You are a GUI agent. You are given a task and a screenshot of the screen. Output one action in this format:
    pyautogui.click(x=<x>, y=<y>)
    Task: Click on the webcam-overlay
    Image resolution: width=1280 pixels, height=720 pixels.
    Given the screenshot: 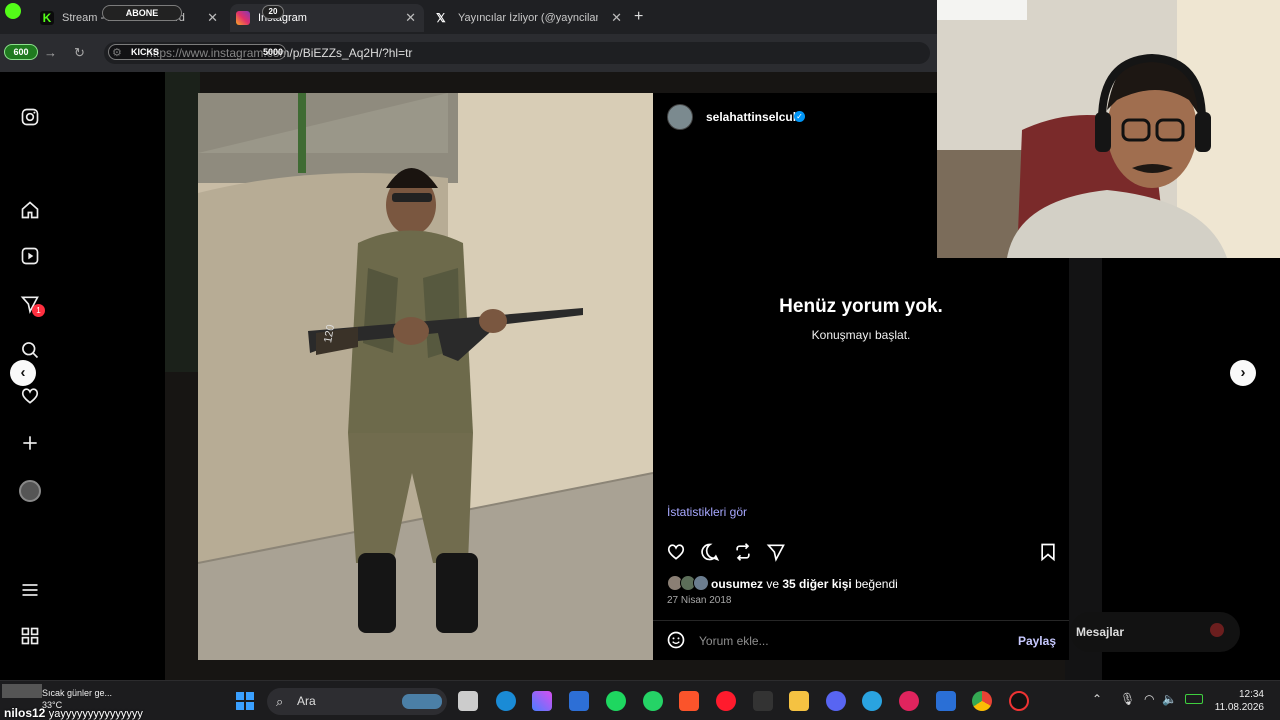 What is the action you would take?
    pyautogui.click(x=1108, y=129)
    